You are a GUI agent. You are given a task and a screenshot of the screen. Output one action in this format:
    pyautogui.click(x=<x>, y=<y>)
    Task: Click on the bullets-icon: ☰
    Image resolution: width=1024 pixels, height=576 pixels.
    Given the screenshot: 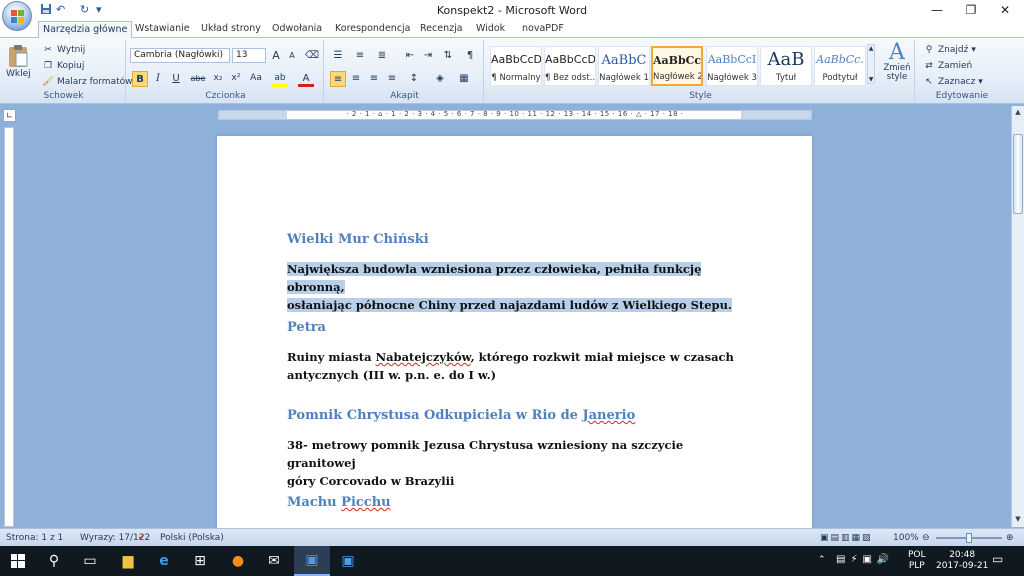 What is the action you would take?
    pyautogui.click(x=338, y=56)
    